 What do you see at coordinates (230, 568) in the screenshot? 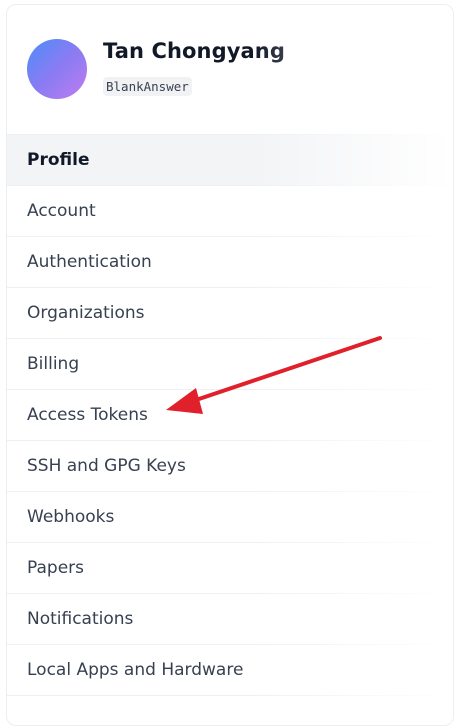
I see `menu-item-papers: Papers` at bounding box center [230, 568].